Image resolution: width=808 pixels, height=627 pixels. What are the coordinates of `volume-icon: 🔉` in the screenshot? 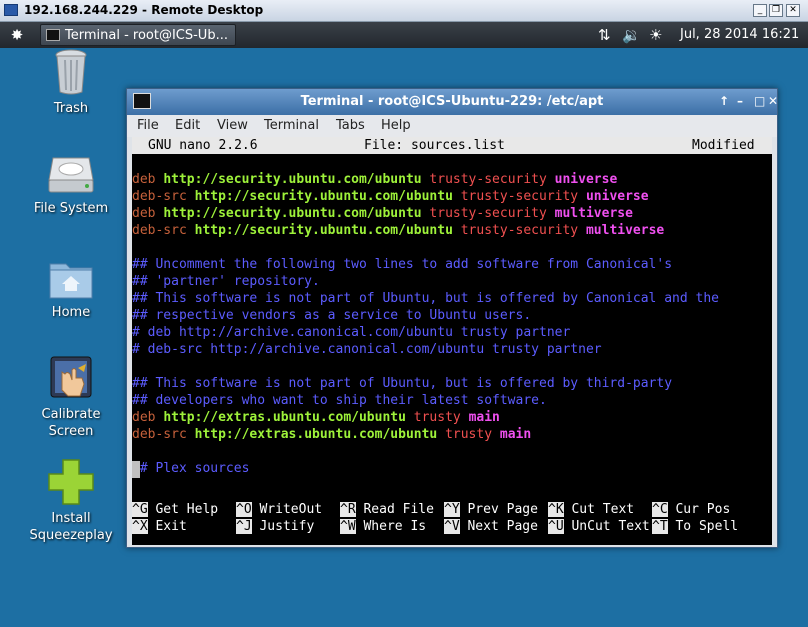 It's located at (631, 35).